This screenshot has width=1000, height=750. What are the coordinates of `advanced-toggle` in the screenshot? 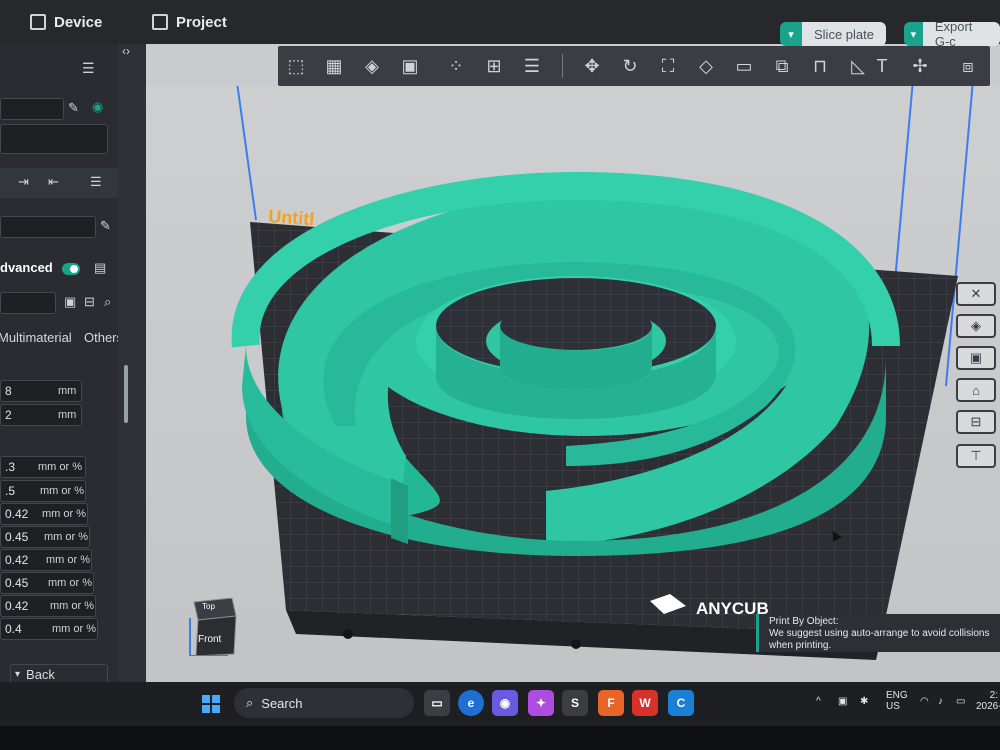 It's located at (71, 268).